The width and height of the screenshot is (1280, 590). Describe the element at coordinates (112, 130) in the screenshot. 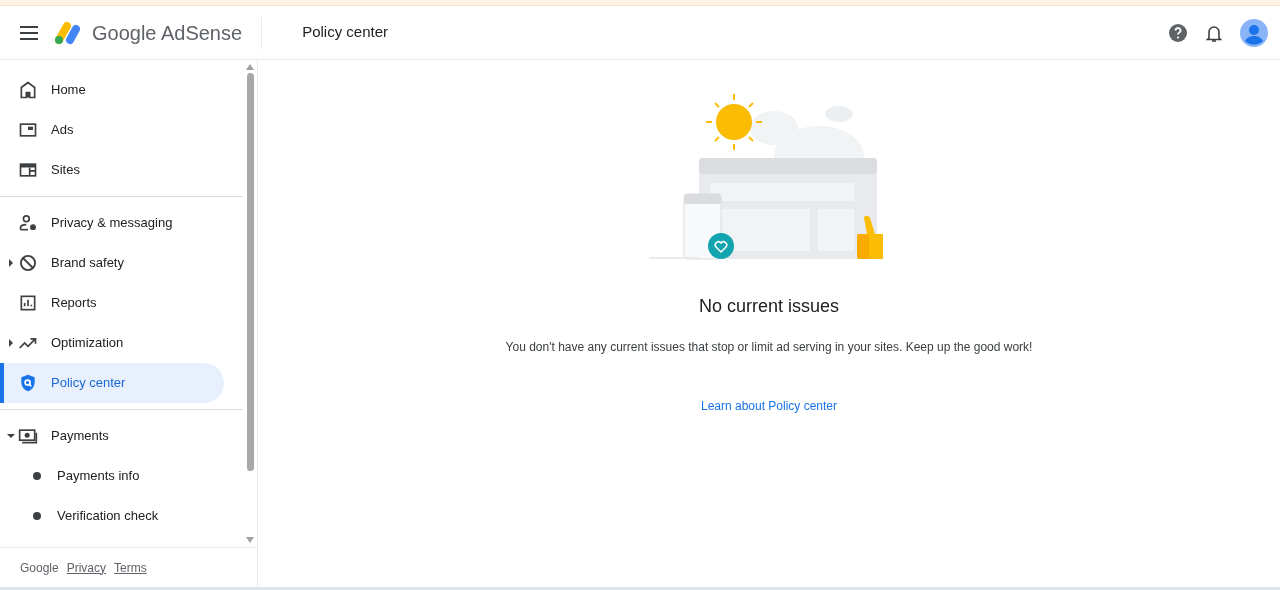

I see `nav-item: Ads` at that location.